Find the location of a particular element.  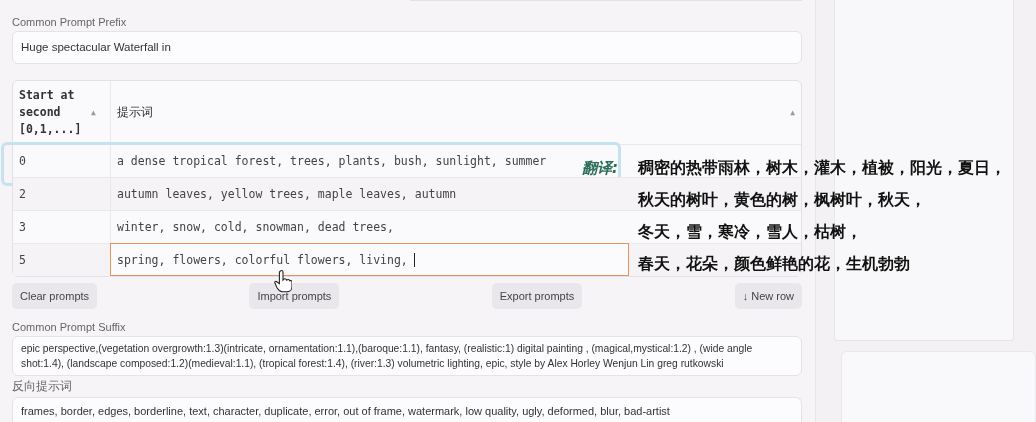

table-cell: winter, snow, cold, snowman, dead trees, is located at coordinates (255, 227).